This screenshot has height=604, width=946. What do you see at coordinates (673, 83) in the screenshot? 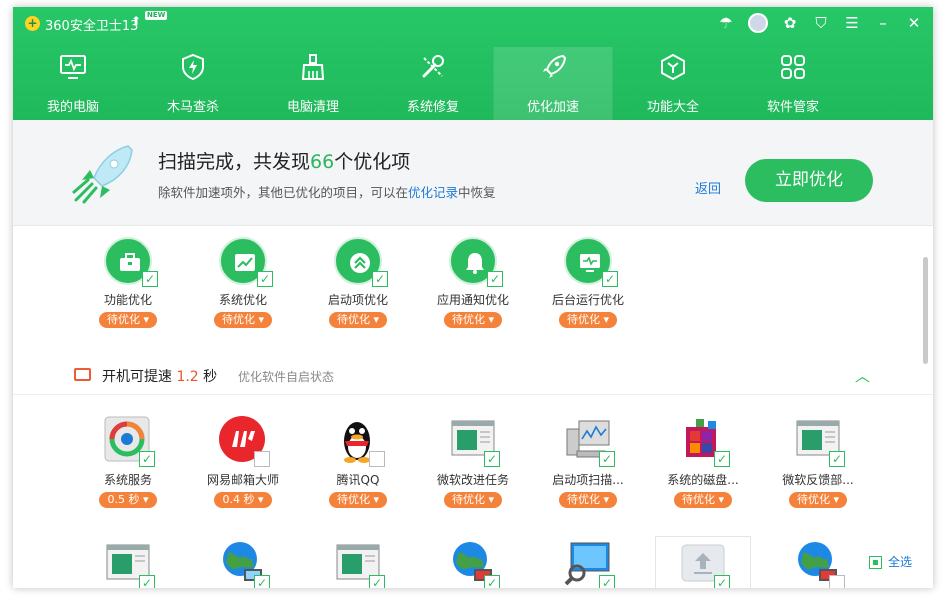
I see `nav-item-features: 功能大全` at bounding box center [673, 83].